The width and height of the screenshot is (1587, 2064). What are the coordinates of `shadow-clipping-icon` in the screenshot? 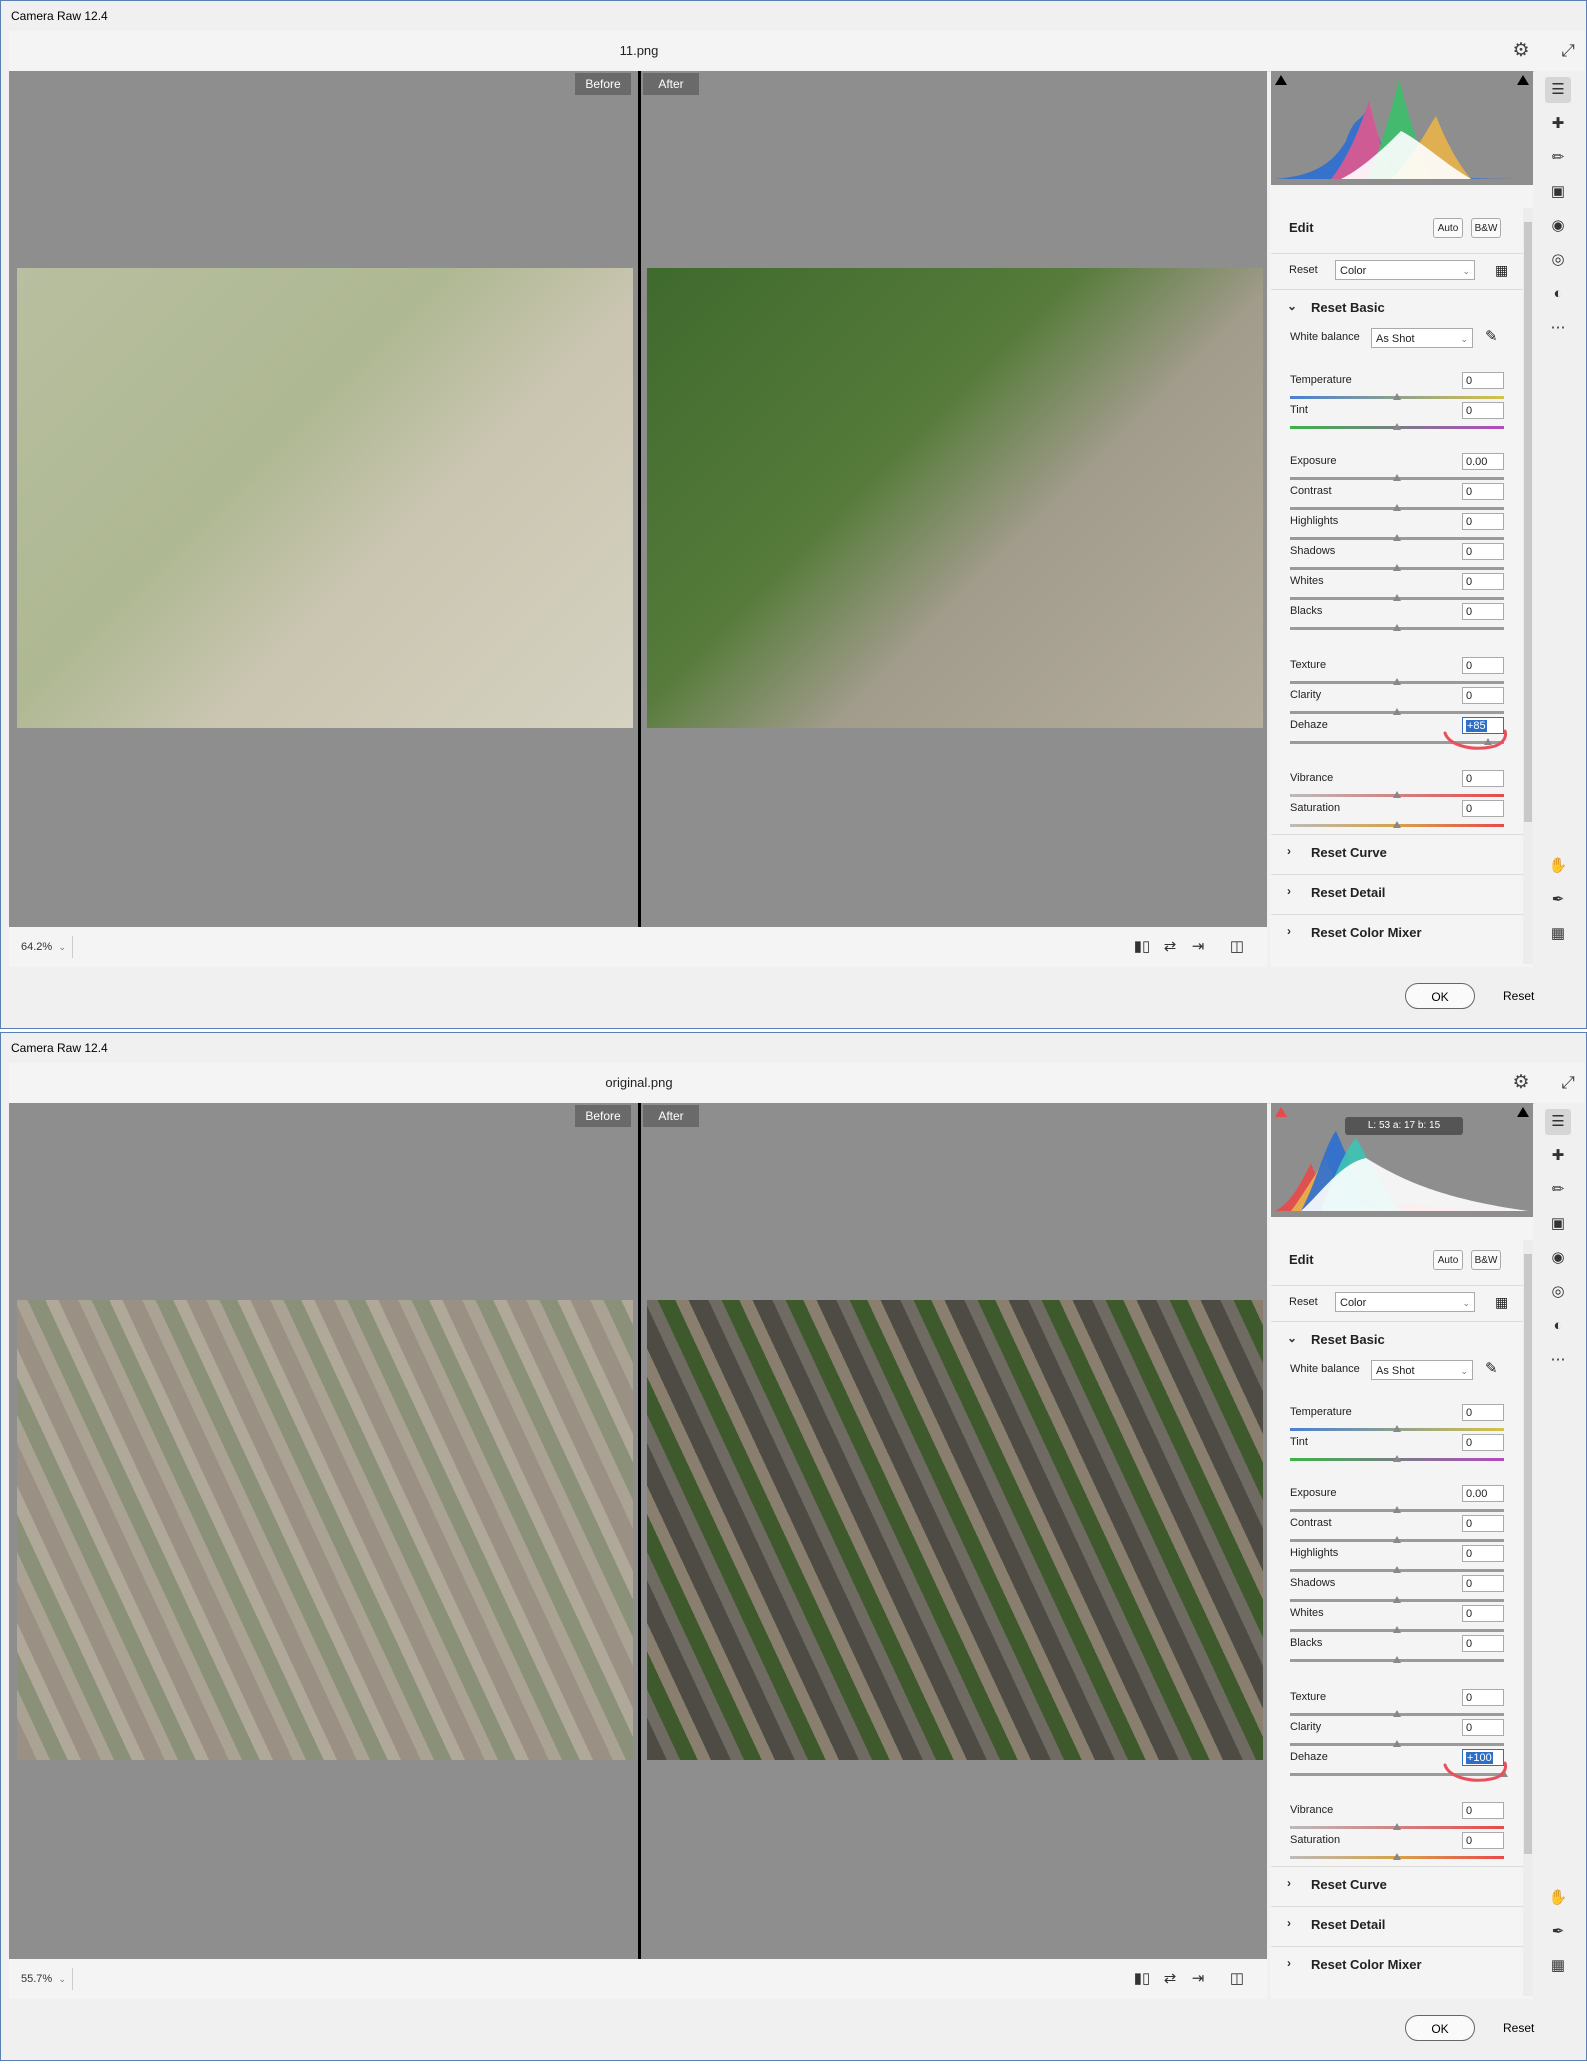 It's located at (1281, 1112).